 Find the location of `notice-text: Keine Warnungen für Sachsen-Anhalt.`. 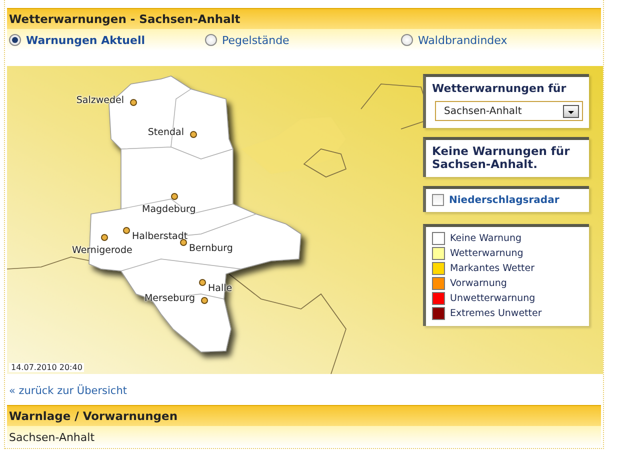

notice-text: Keine Warnungen für Sachsen-Anhalt. is located at coordinates (501, 158).